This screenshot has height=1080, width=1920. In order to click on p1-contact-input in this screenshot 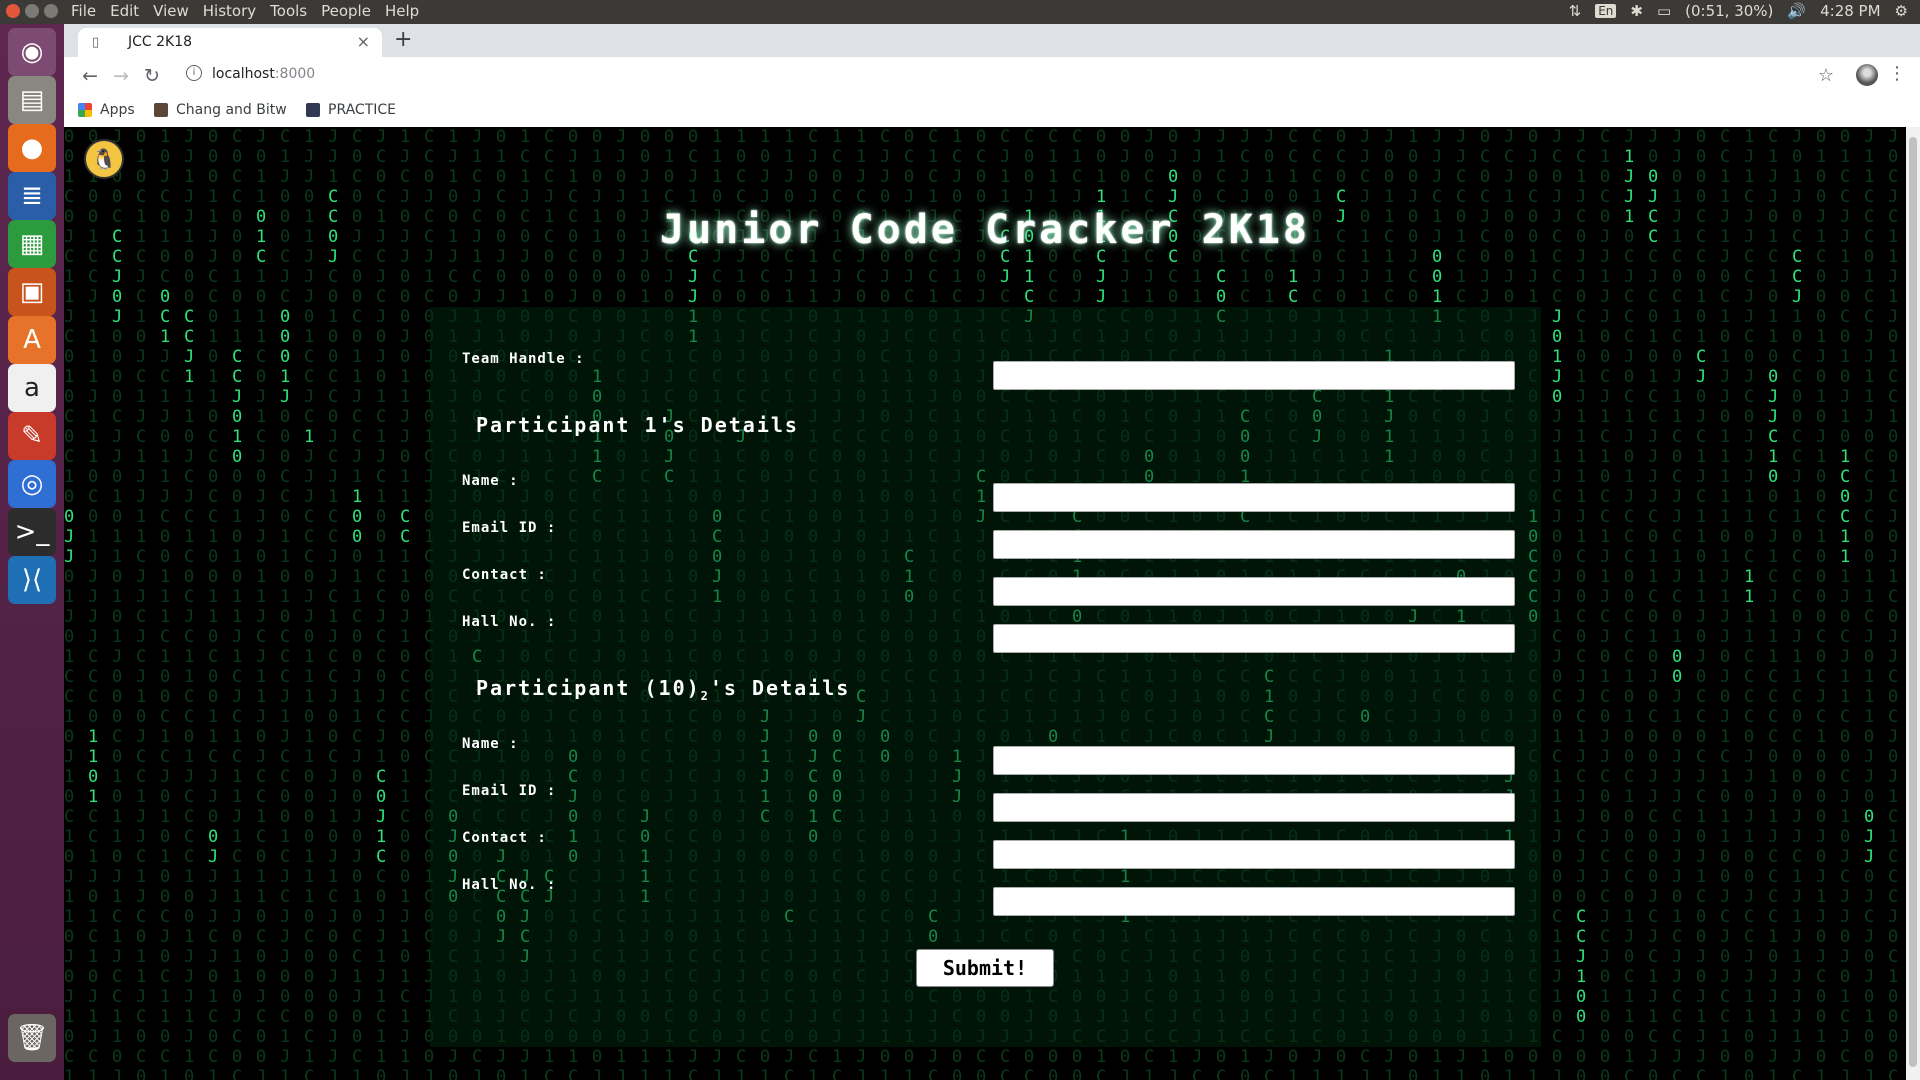, I will do `click(1254, 591)`.